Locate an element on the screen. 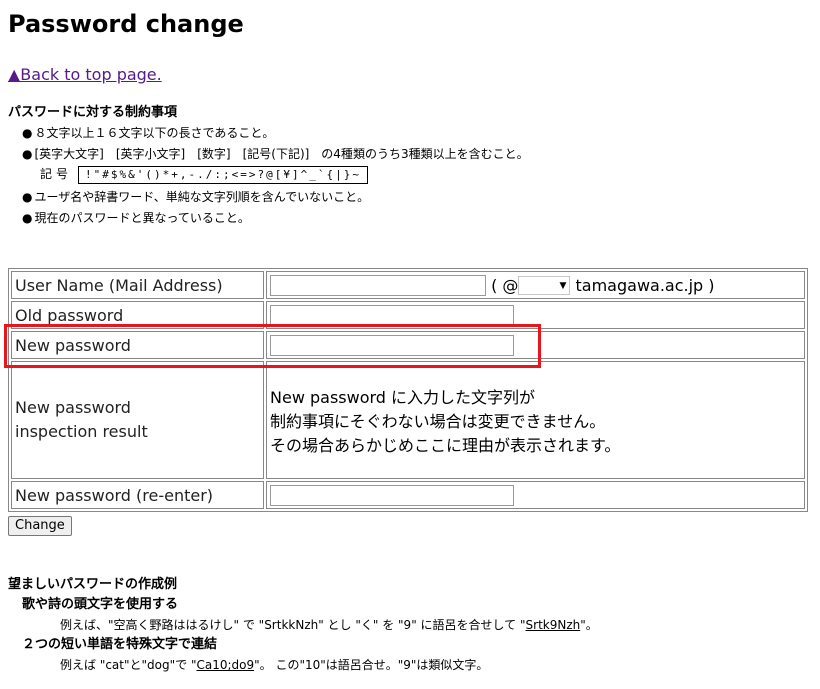  username-cell: ( @ ▼ tamagawa.ac.jp ) is located at coordinates (535, 285).